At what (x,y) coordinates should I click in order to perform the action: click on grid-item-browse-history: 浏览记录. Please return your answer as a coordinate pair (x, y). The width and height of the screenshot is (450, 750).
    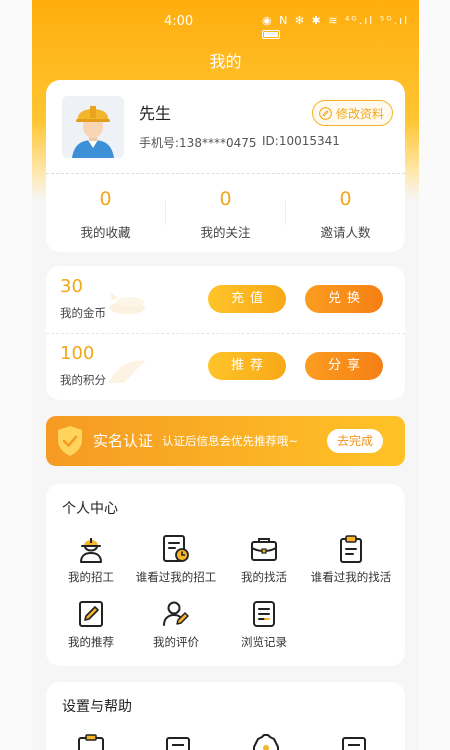
    Looking at the image, I should click on (264, 624).